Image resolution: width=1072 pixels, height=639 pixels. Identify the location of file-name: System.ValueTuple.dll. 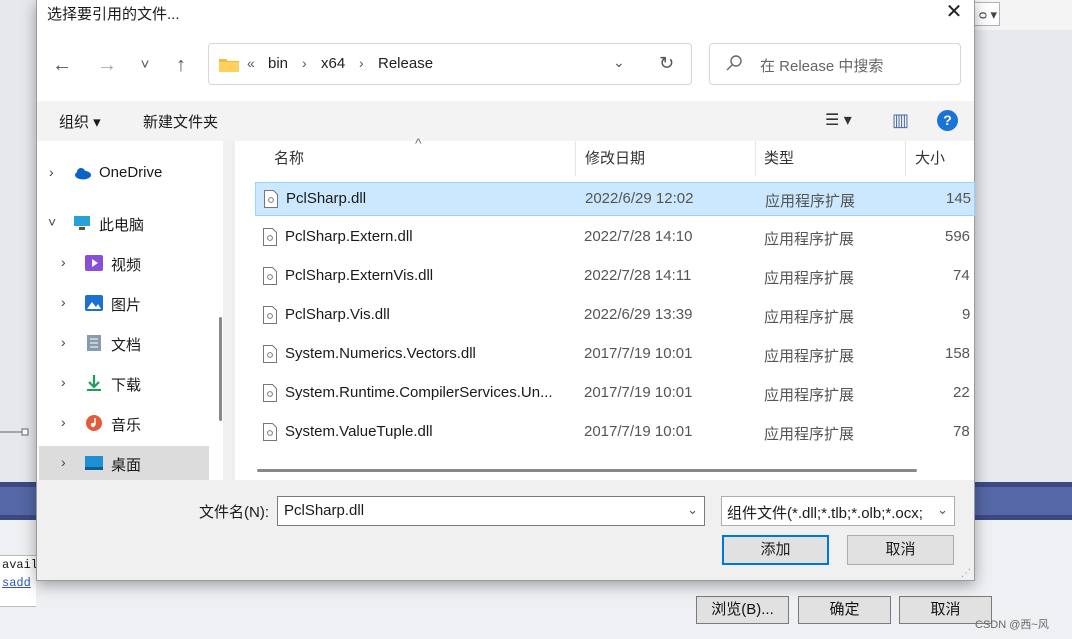
(359, 431).